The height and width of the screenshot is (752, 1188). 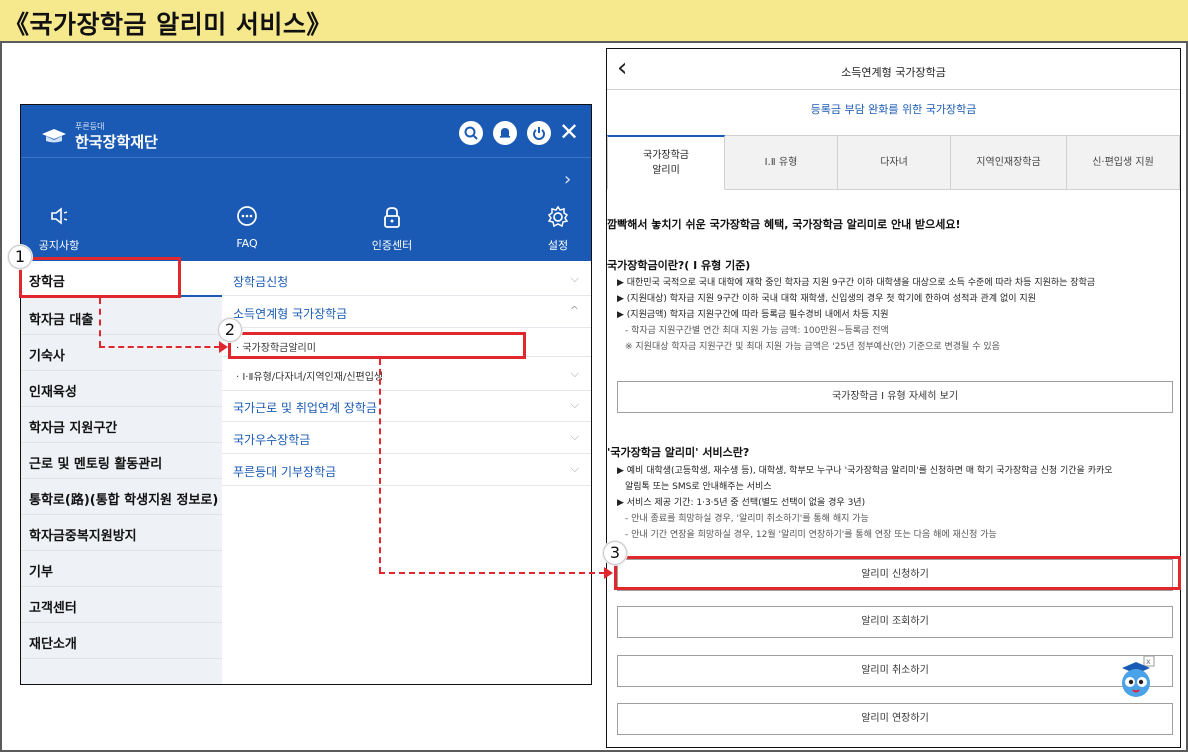 What do you see at coordinates (895, 671) in the screenshot?
I see `cancel-button: 알리미 취소하기` at bounding box center [895, 671].